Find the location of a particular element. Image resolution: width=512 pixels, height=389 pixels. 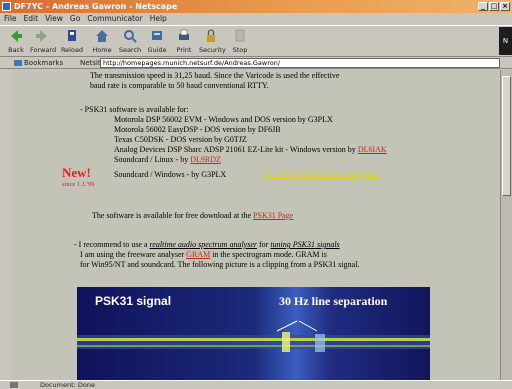

close-button: × is located at coordinates (505, 6).